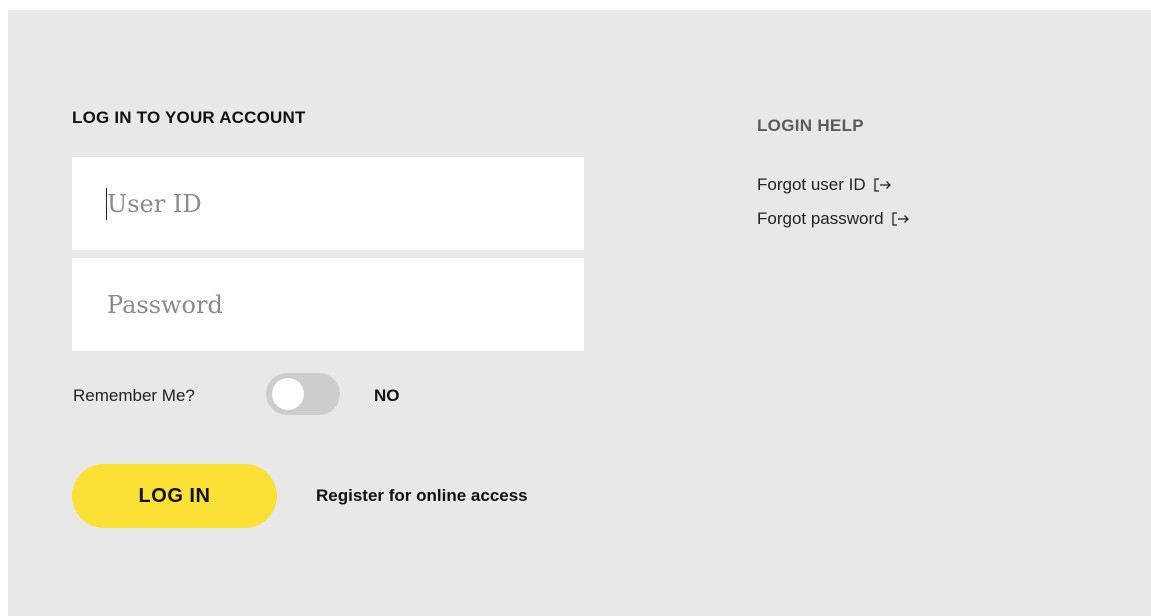 Image resolution: width=1151 pixels, height=616 pixels. I want to click on user-id-input, so click(328, 203).